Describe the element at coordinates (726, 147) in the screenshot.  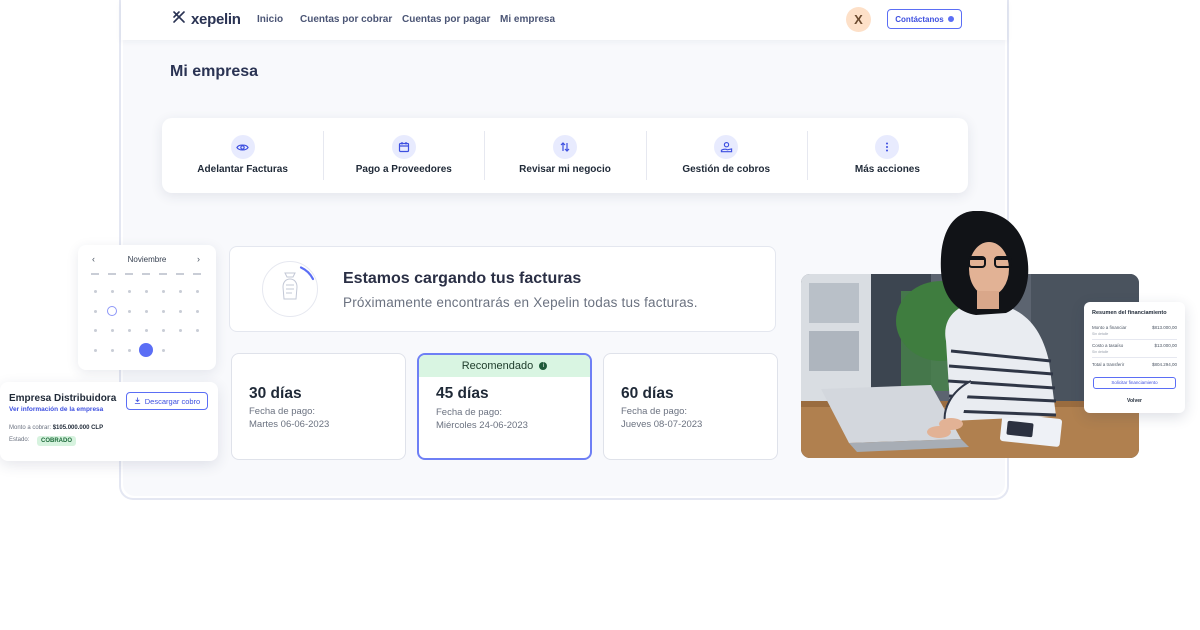
I see `hand-money-icon` at that location.